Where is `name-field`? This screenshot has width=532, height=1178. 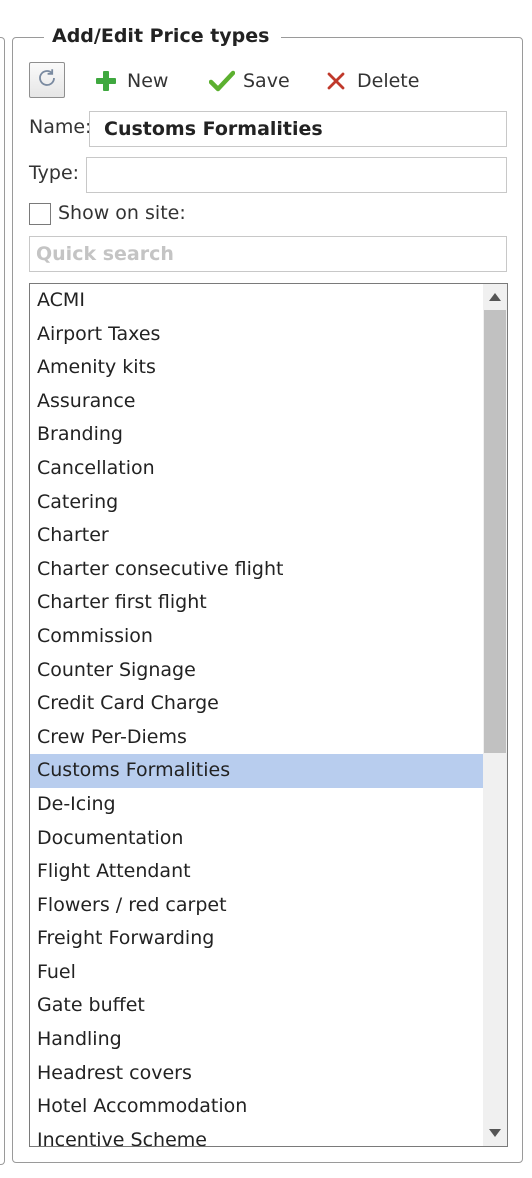 name-field is located at coordinates (298, 129).